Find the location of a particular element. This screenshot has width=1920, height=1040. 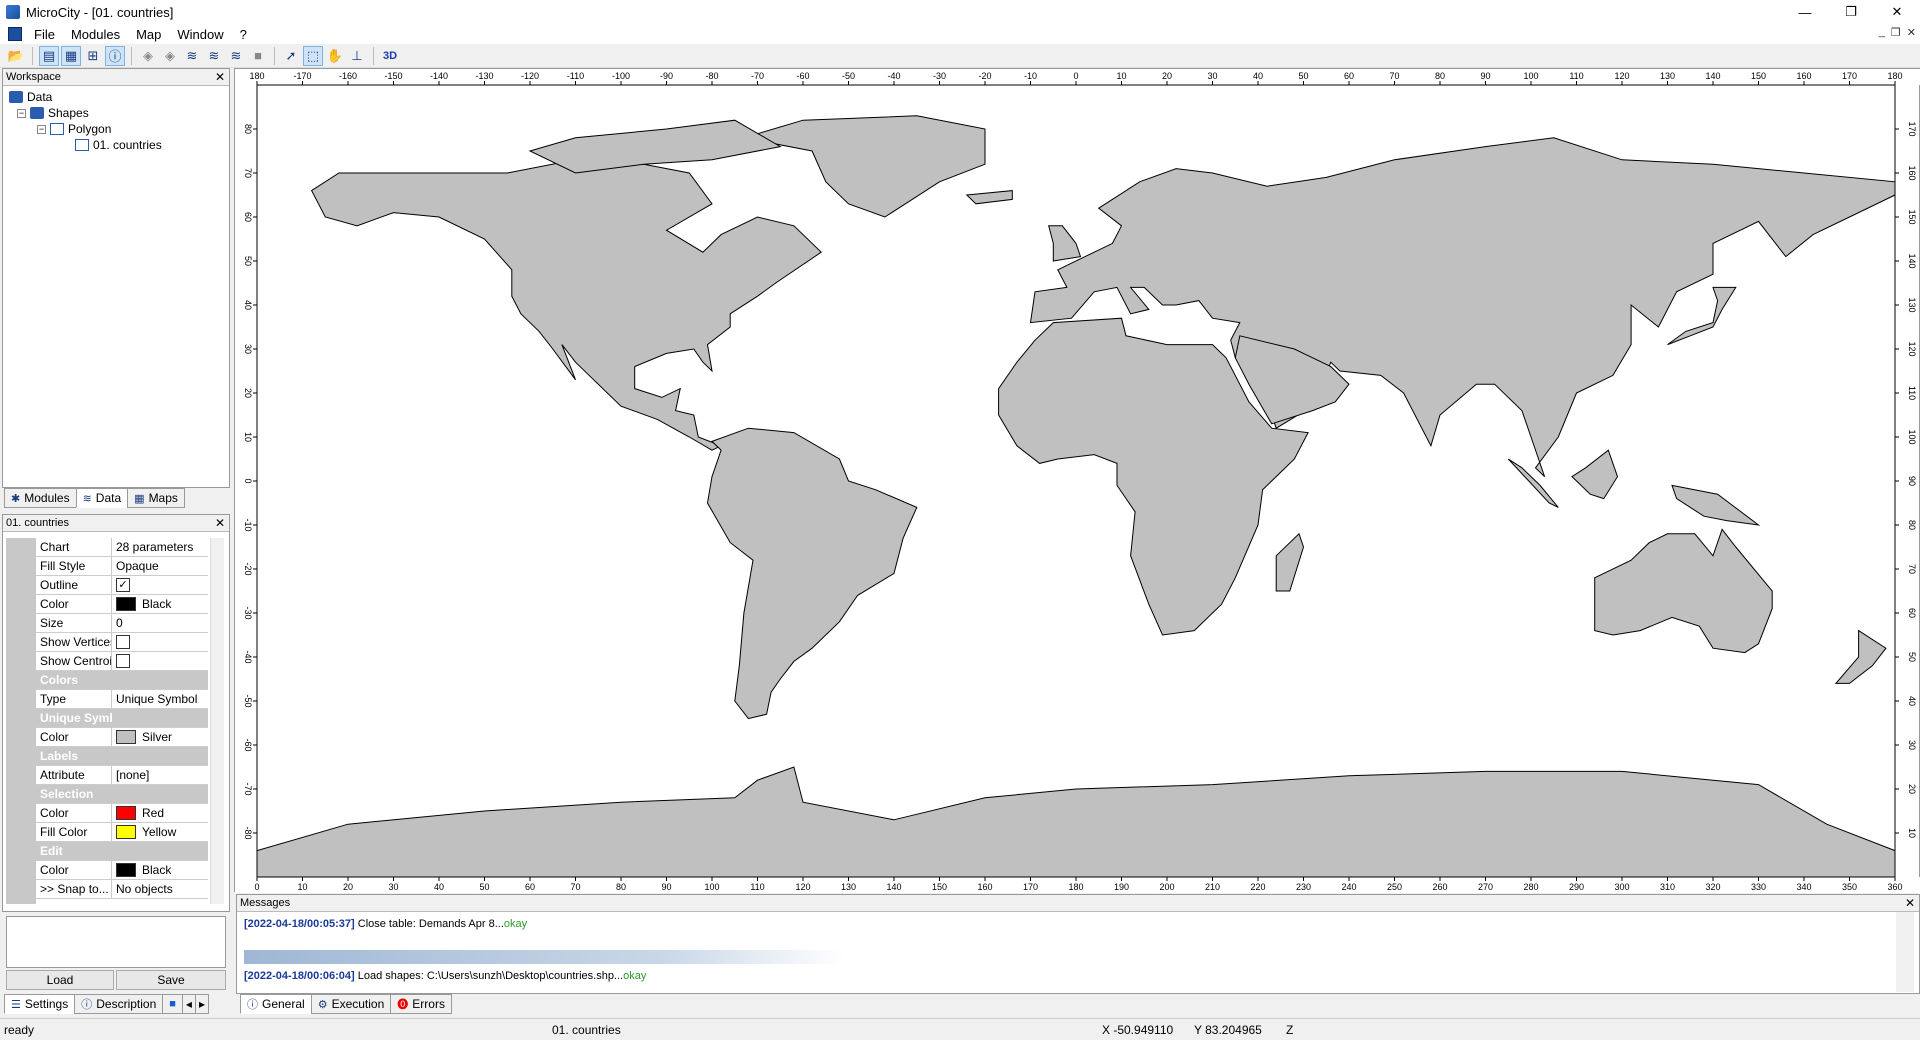

properties-close-icon: ✕ is located at coordinates (220, 523).